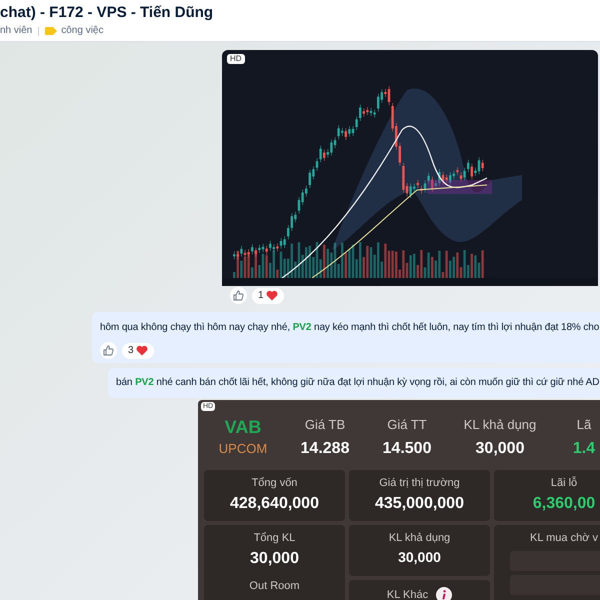 This screenshot has width=600, height=600. What do you see at coordinates (243, 427) in the screenshot?
I see `stock-symbol: VAB` at bounding box center [243, 427].